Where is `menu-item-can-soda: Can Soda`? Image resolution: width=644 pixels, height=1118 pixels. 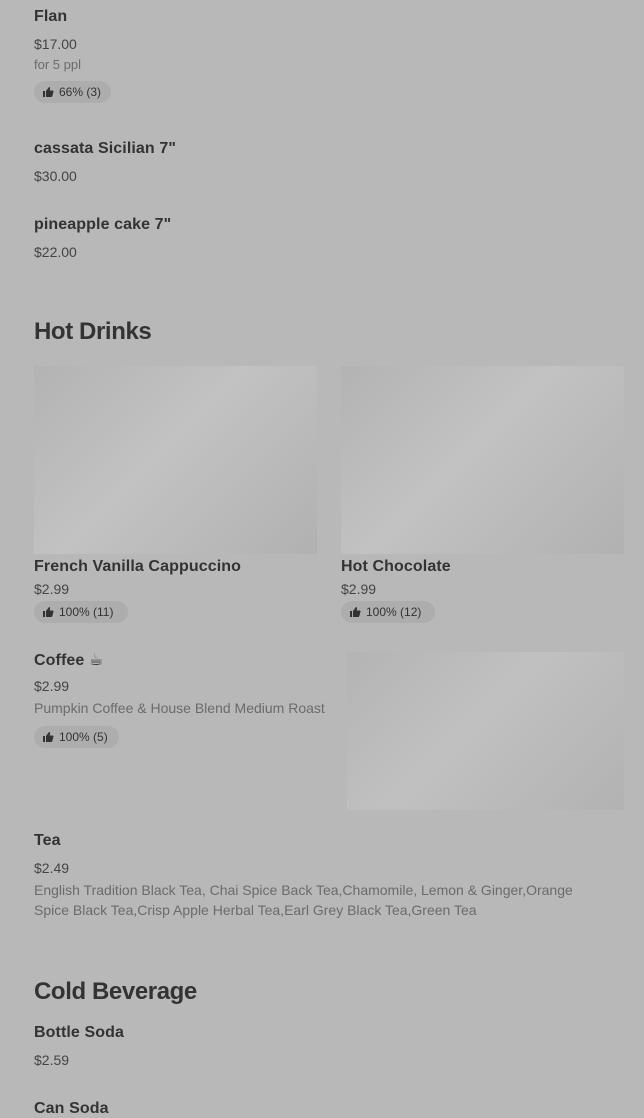
menu-item-can-soda: Can Soda is located at coordinates (329, 1109).